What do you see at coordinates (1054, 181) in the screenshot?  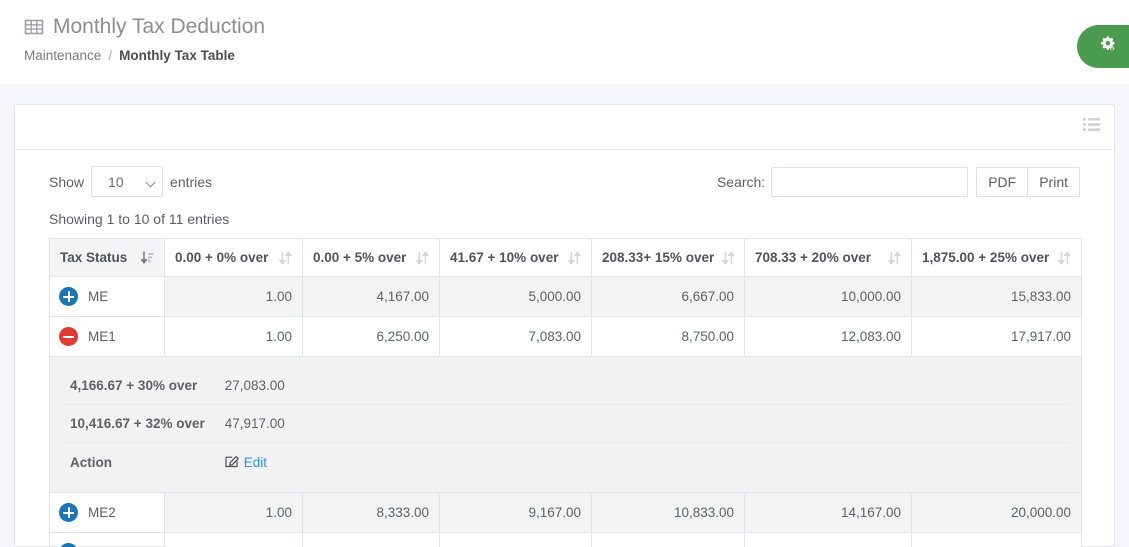 I see `print-button: Print` at bounding box center [1054, 181].